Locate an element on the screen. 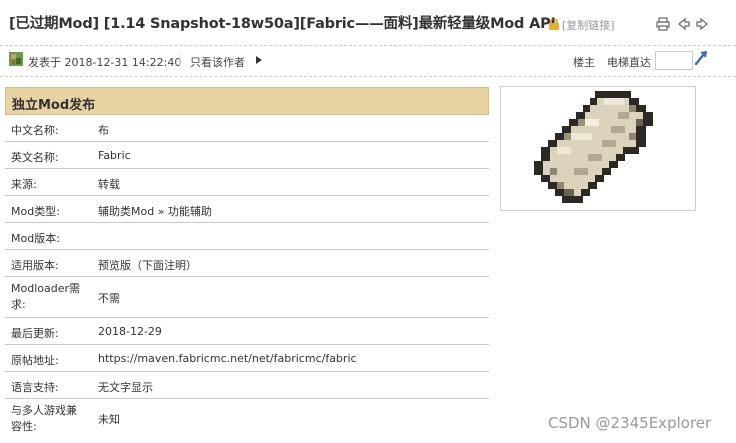  fabric-logo-icon is located at coordinates (593, 147).